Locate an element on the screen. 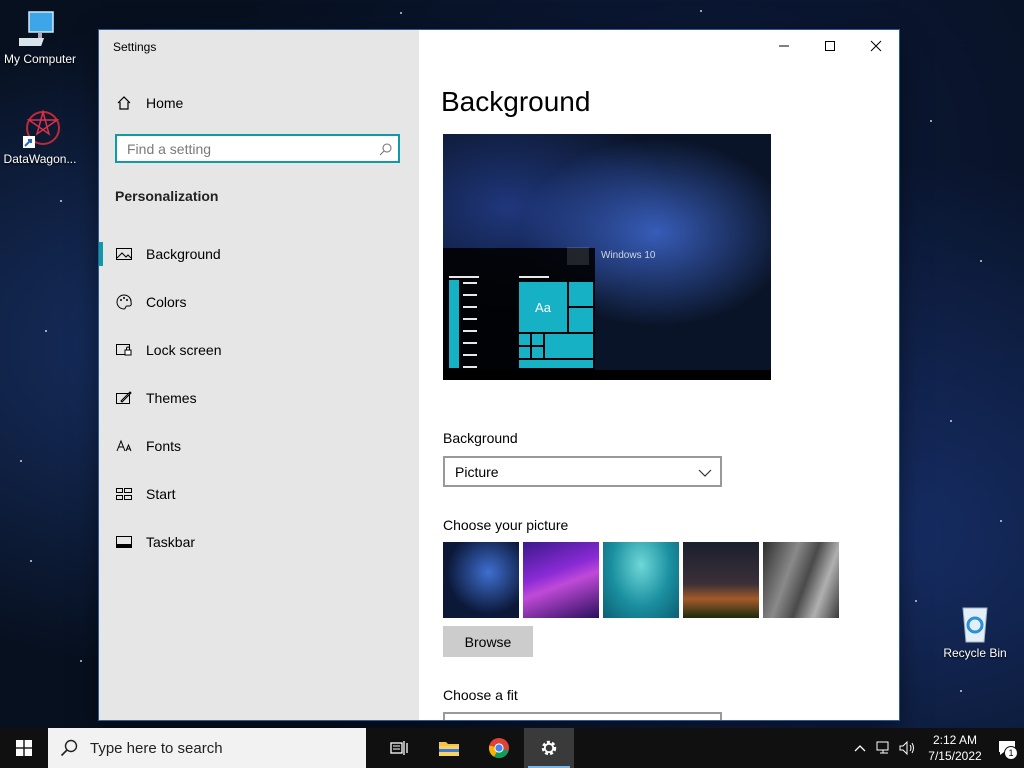  minimize-button is located at coordinates (784, 46).